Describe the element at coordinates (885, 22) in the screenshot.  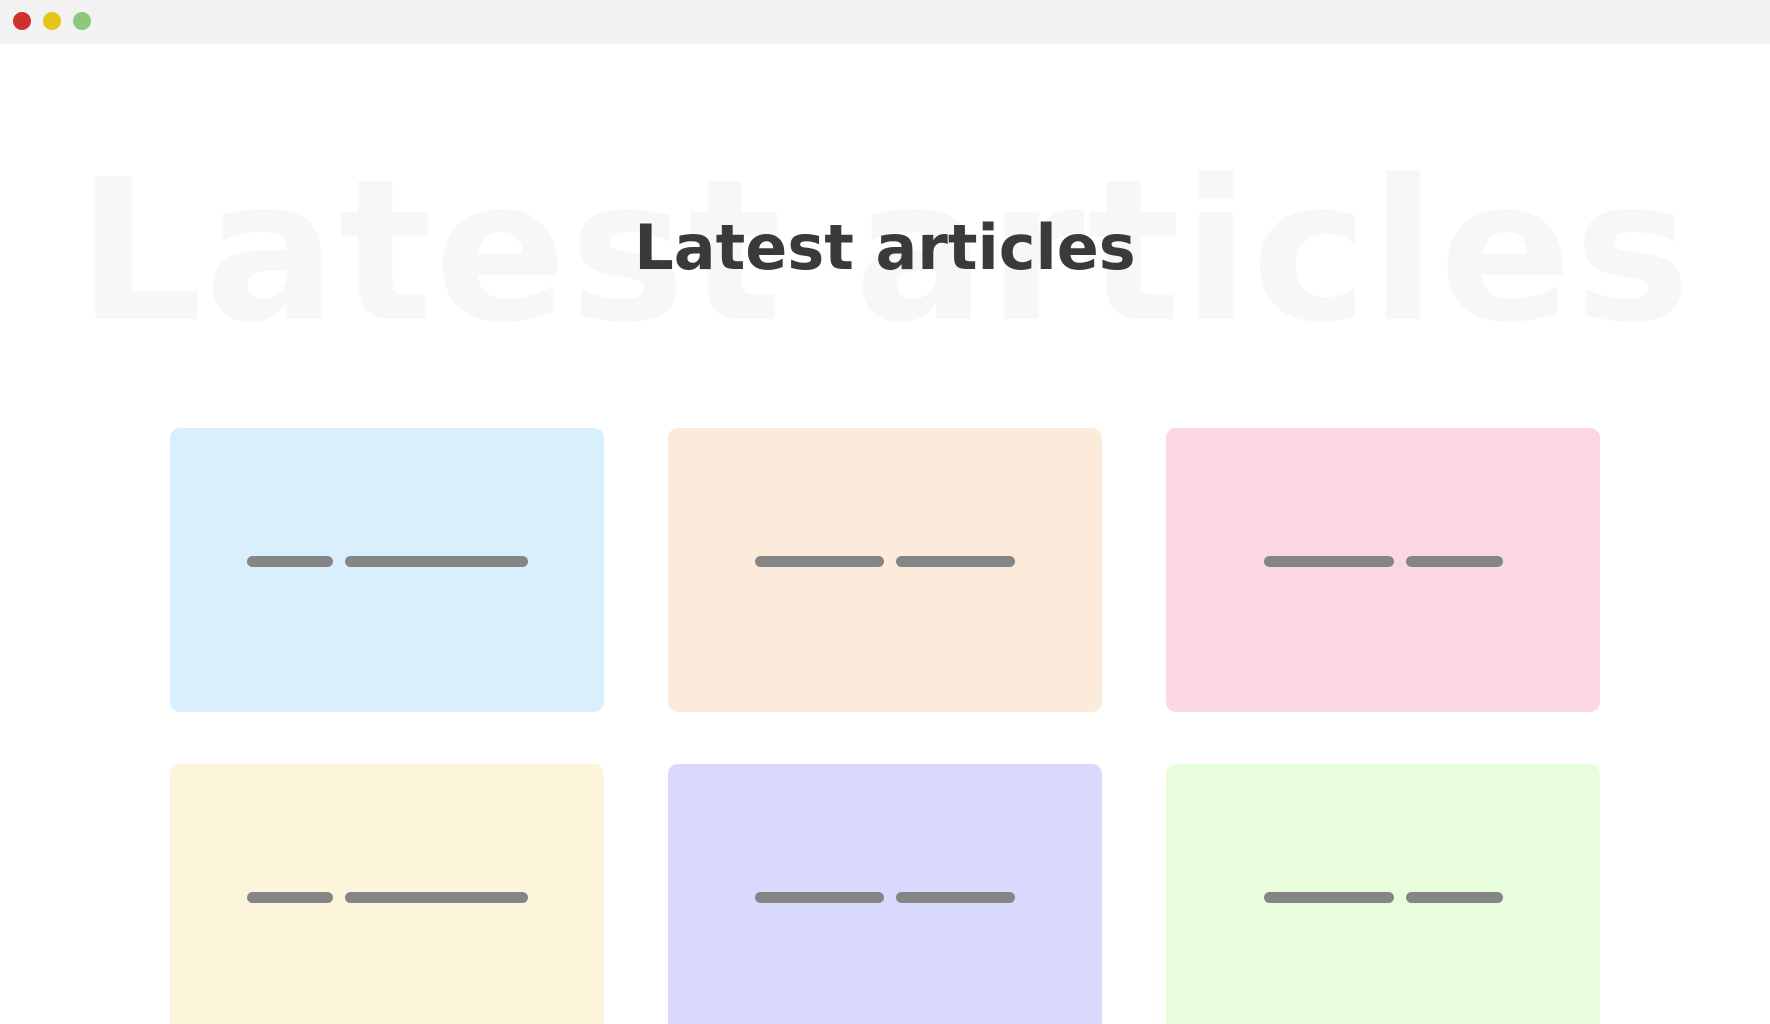
I see `window-titlebar` at that location.